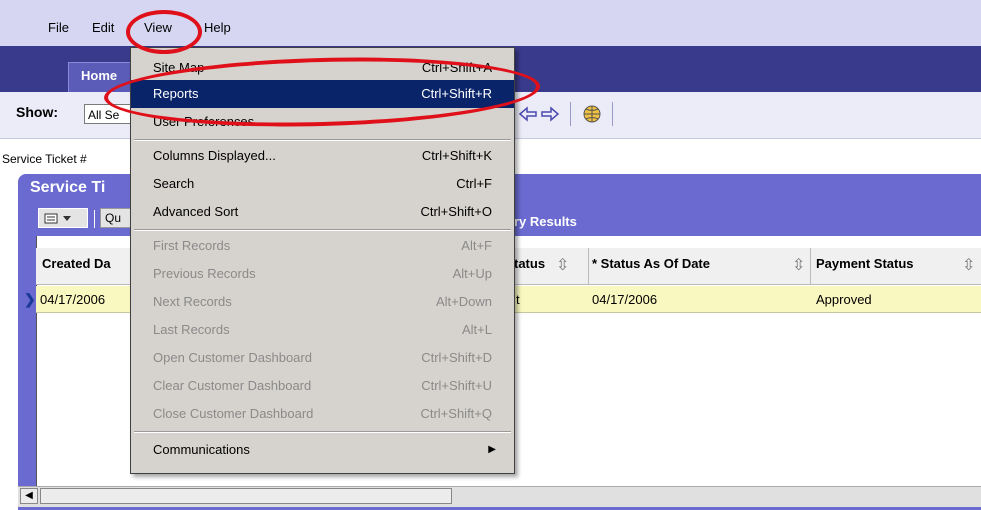  Describe the element at coordinates (518, 299) in the screenshot. I see `cell-status: t` at that location.